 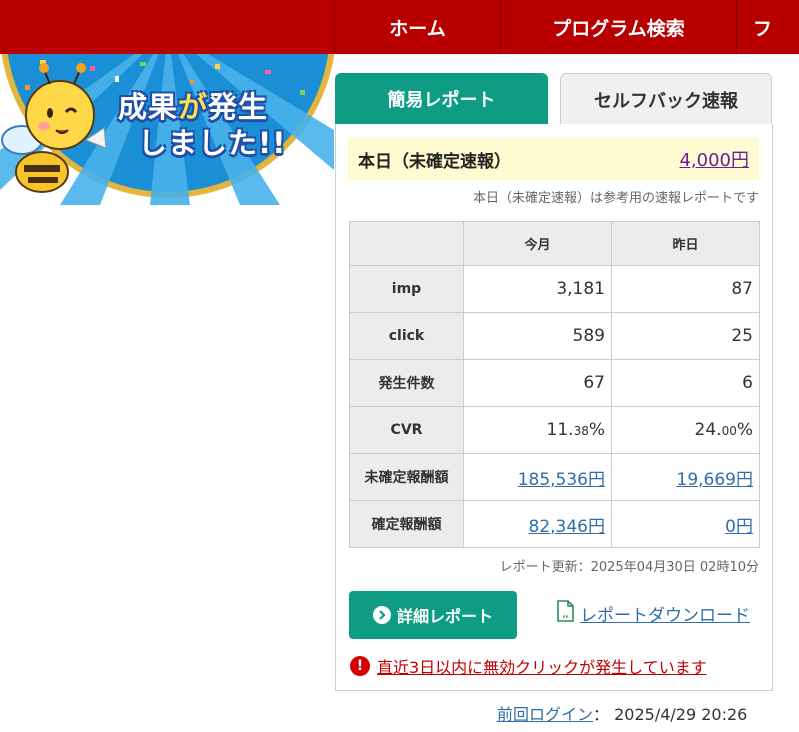 What do you see at coordinates (406, 477) in the screenshot?
I see `row-label-unconfirmed-reward: 未確定報酬額` at bounding box center [406, 477].